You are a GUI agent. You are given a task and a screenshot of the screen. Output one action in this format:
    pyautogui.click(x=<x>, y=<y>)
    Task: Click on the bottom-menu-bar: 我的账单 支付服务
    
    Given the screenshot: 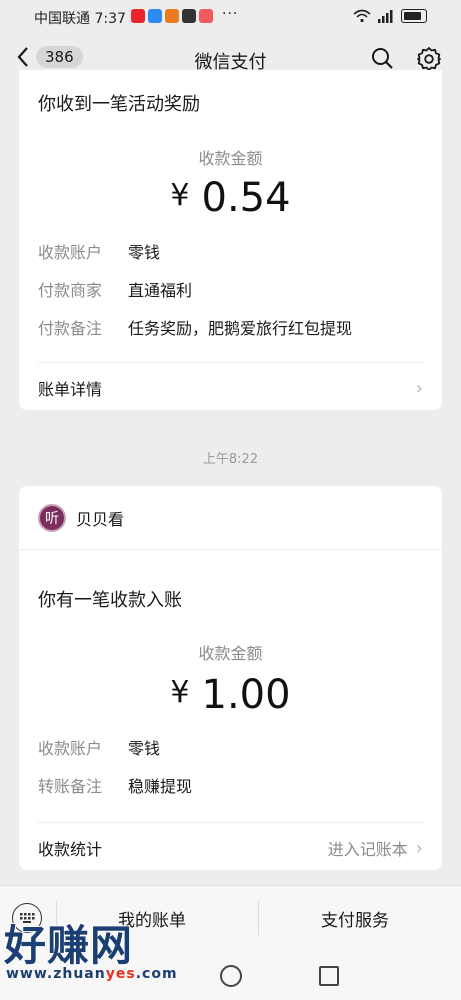 What is the action you would take?
    pyautogui.click(x=230, y=916)
    